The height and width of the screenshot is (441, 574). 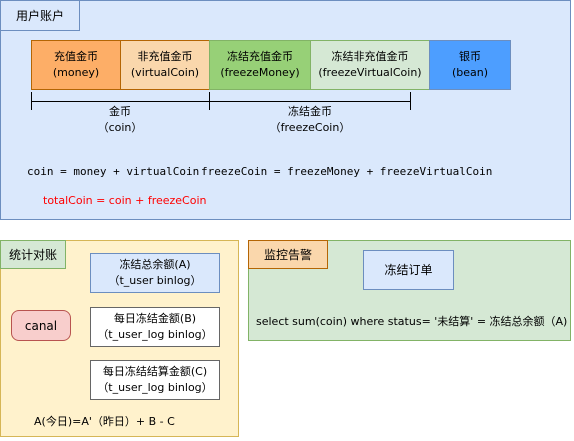 I want to click on coin-group-label-en: （coin）, so click(x=120, y=127).